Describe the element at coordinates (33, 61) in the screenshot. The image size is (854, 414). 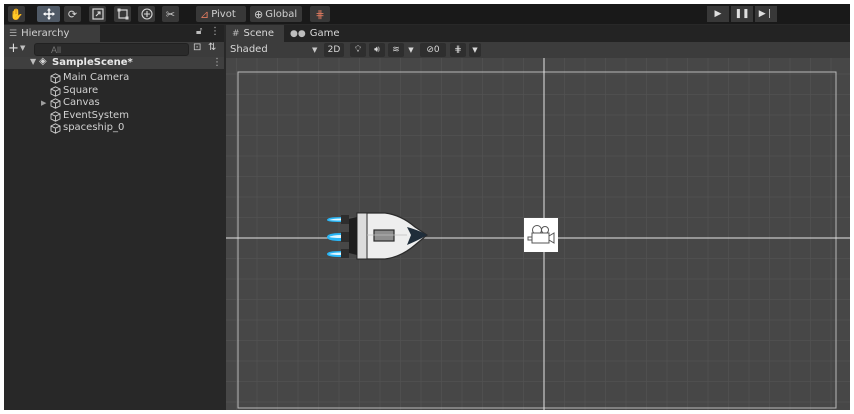
I see `expand-arrow-icon: ▼` at that location.